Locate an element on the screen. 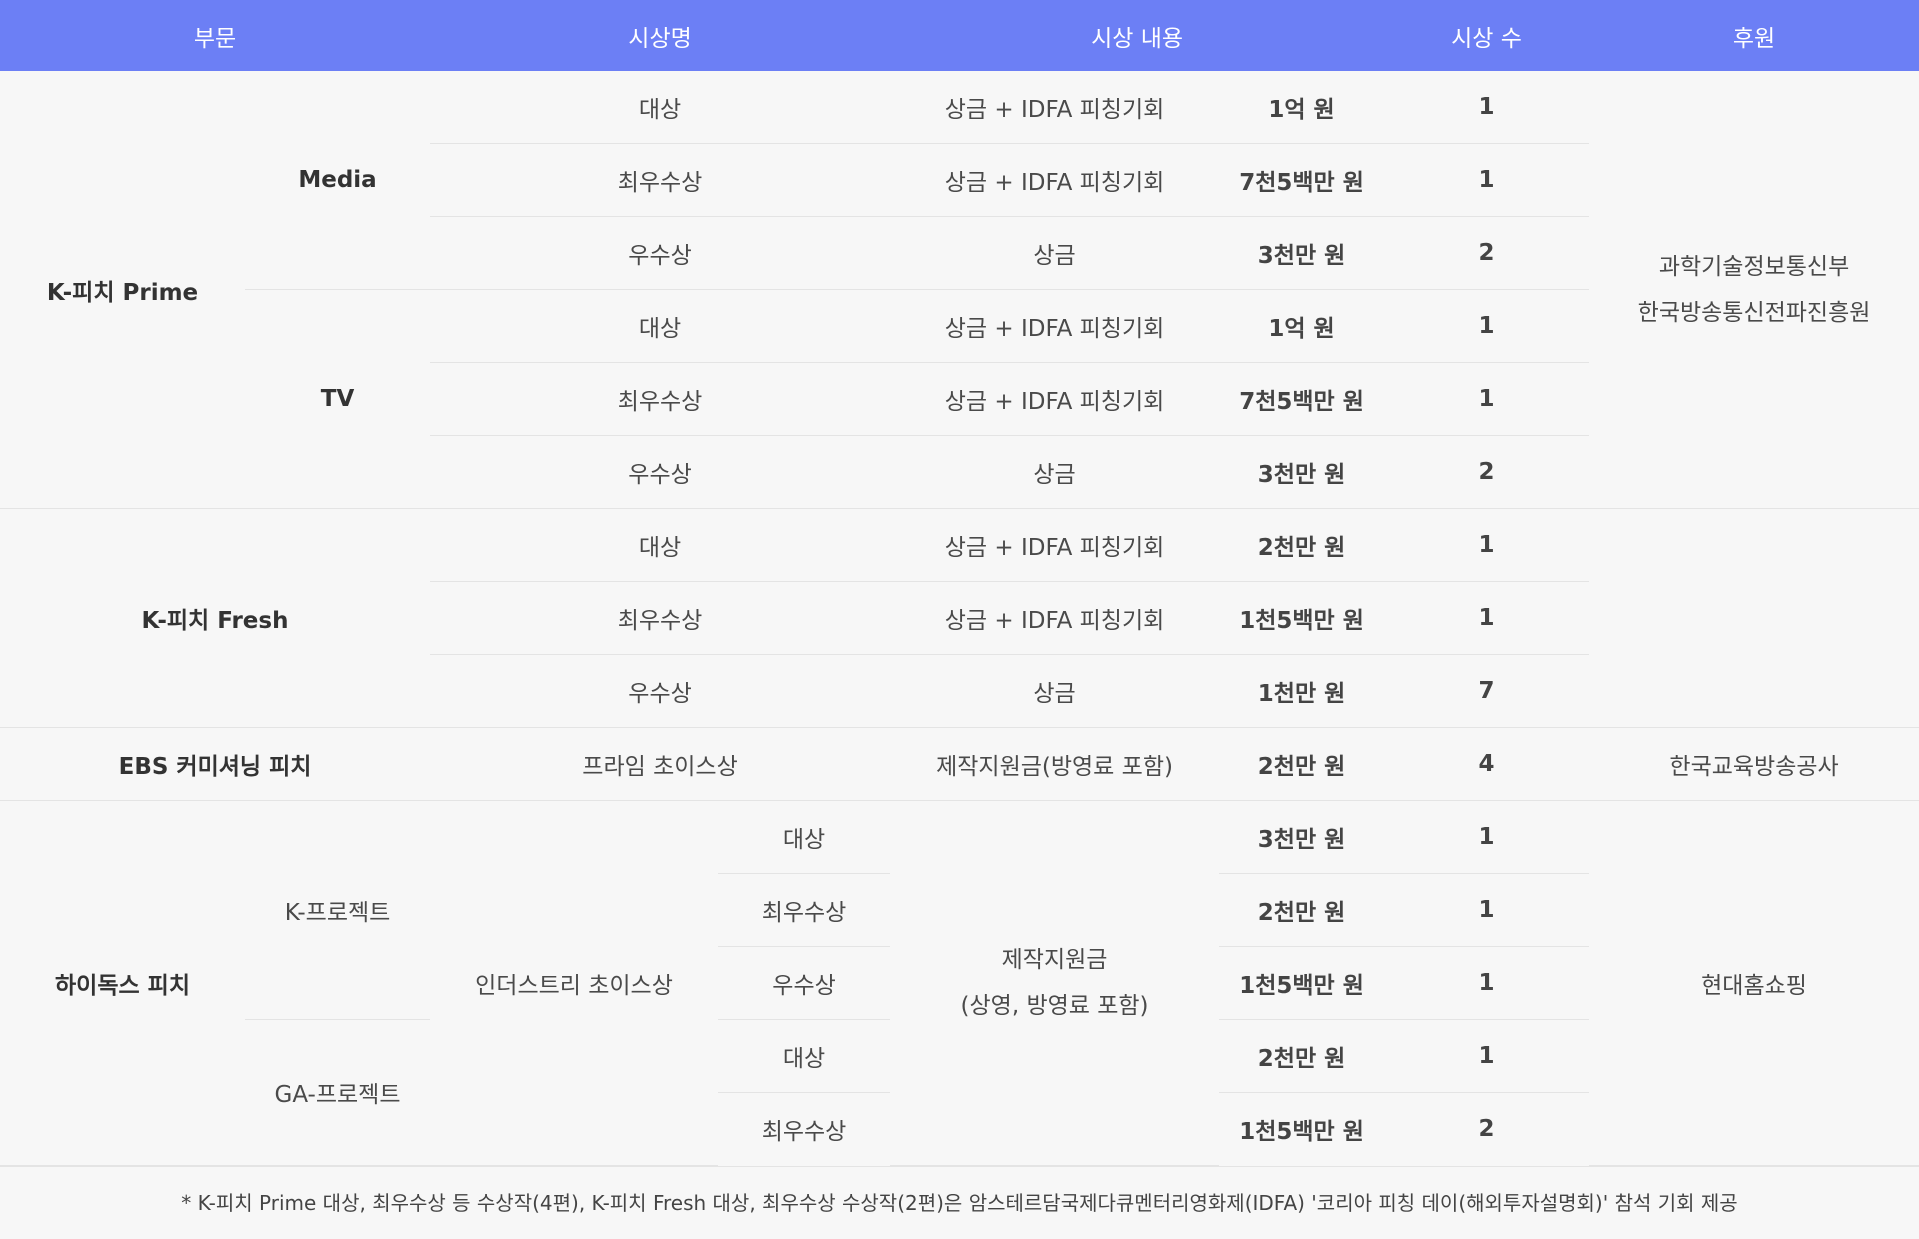  award-count: 7 is located at coordinates (1487, 691).